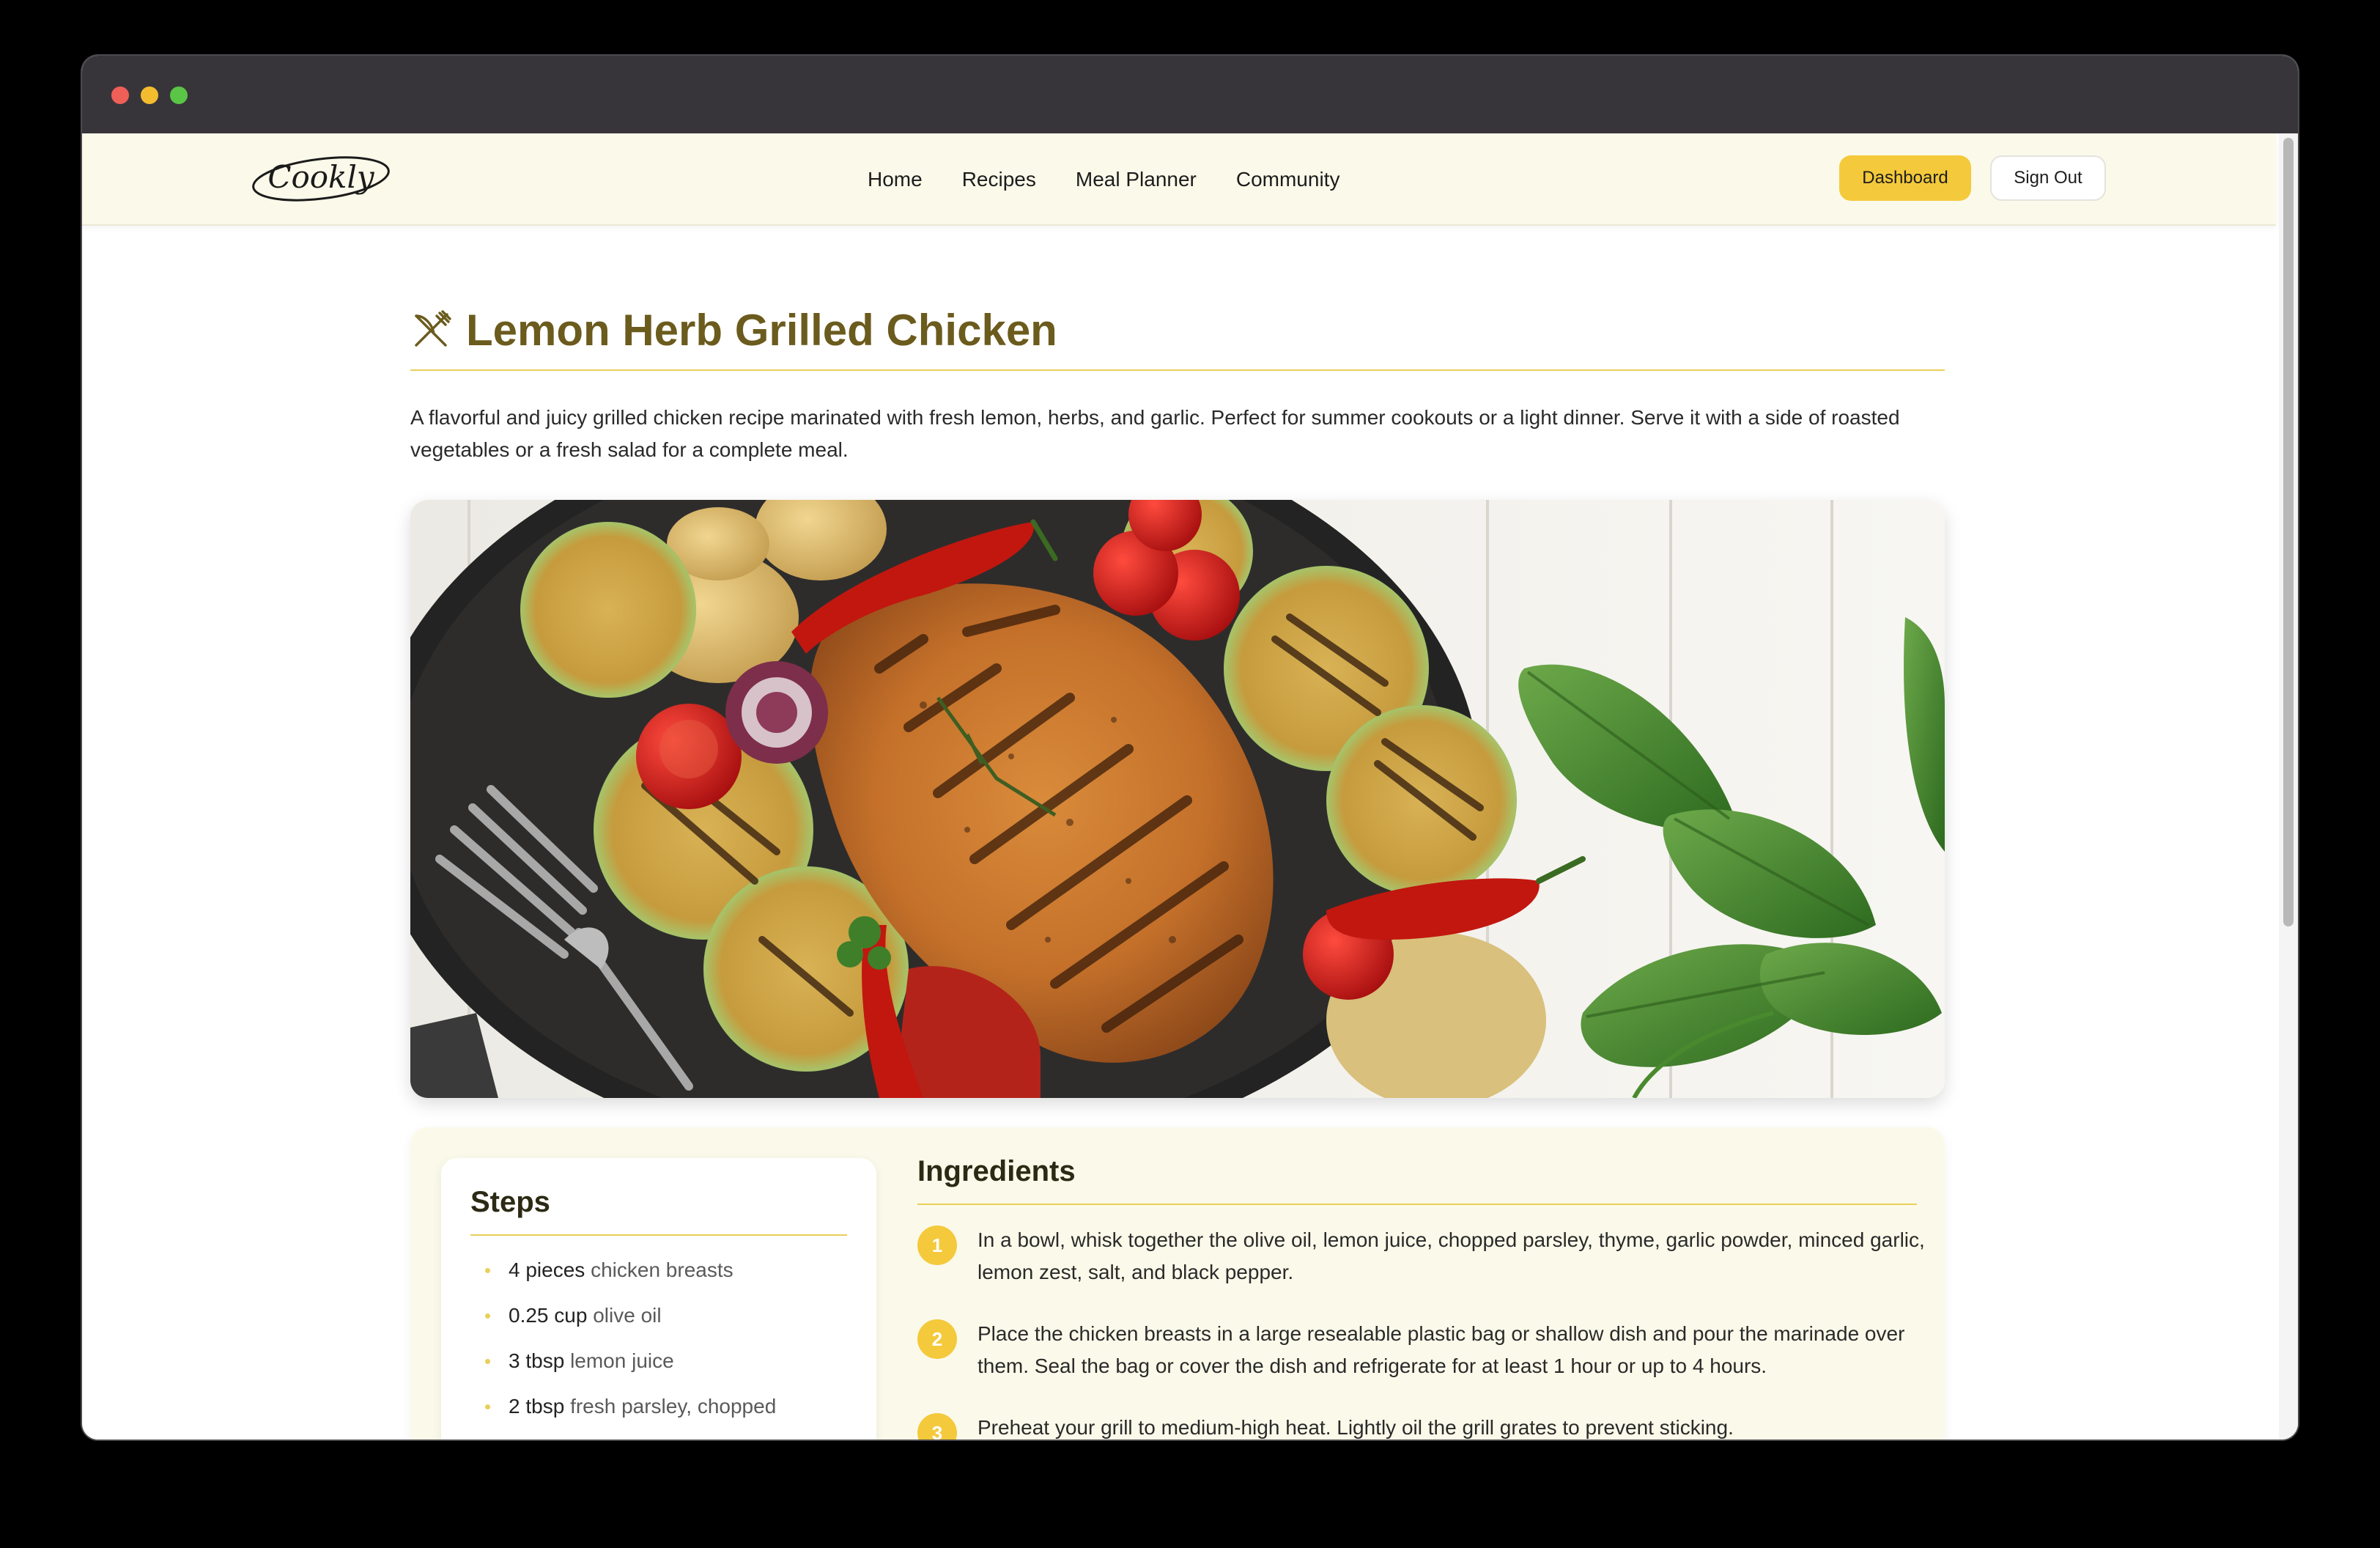 This screenshot has width=2380, height=1548. Describe the element at coordinates (896, 179) in the screenshot. I see `nav-link-home: Home` at that location.